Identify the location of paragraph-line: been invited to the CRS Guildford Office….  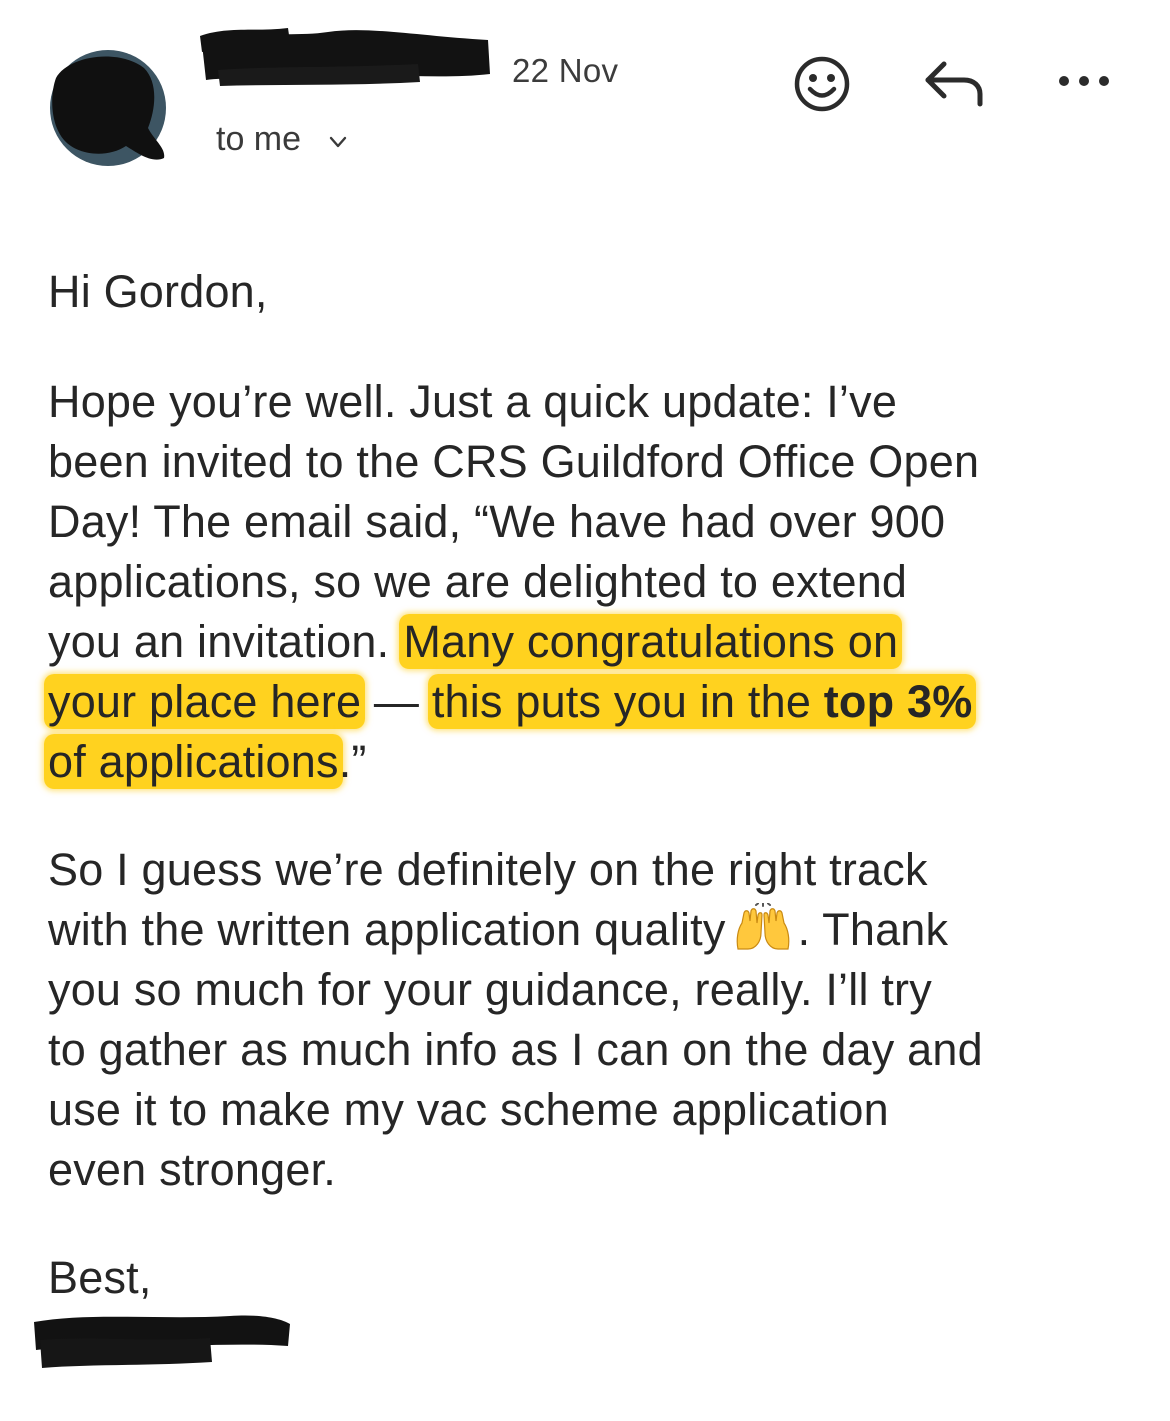
(514, 461).